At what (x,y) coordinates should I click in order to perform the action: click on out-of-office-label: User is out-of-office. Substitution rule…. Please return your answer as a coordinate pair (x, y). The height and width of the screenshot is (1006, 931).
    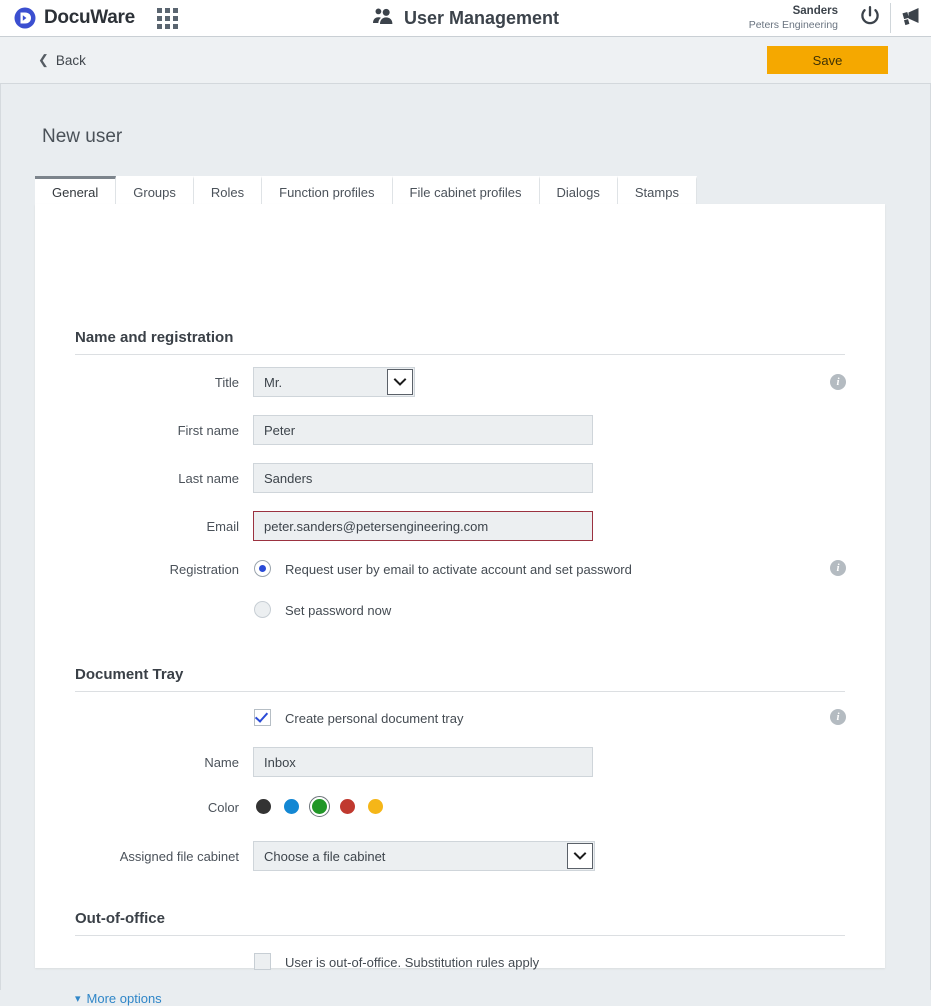
    Looking at the image, I should click on (412, 962).